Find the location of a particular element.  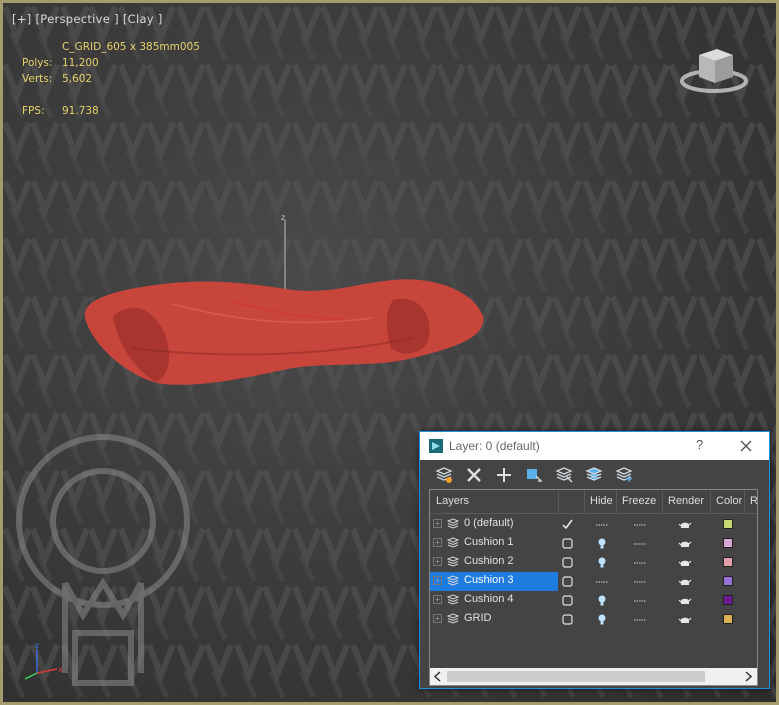

app-logo-icon is located at coordinates (436, 446).